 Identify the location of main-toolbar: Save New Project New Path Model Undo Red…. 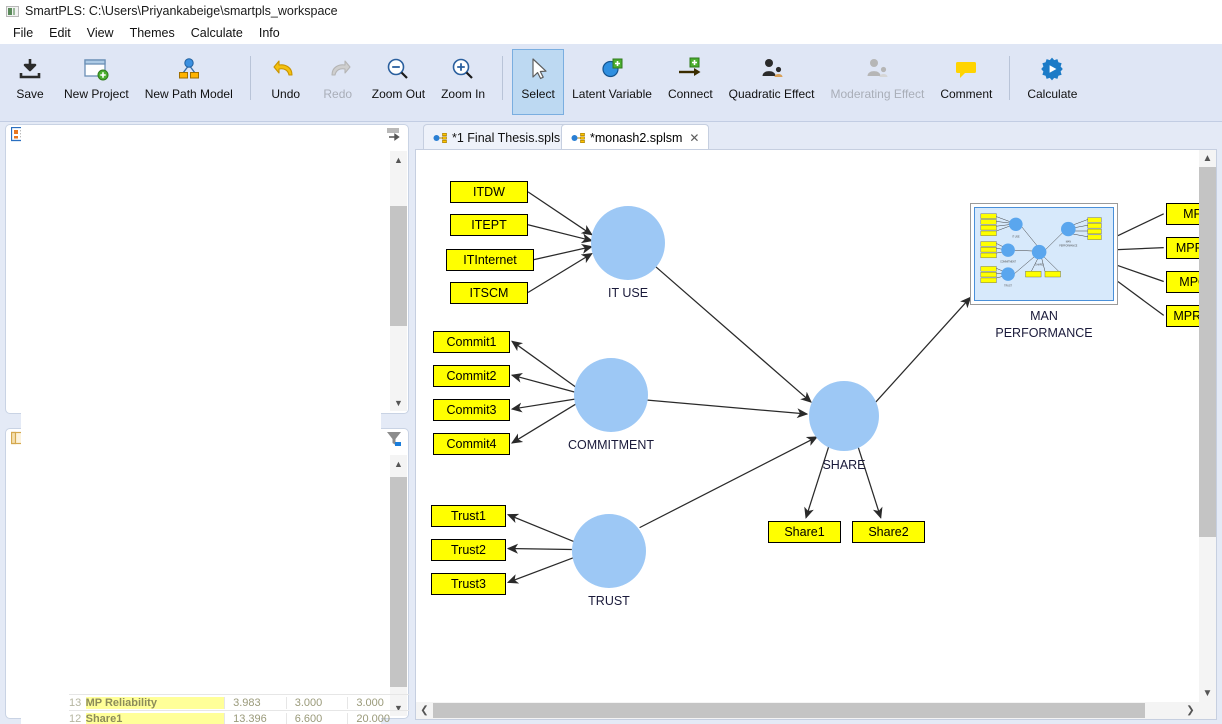
(611, 83).